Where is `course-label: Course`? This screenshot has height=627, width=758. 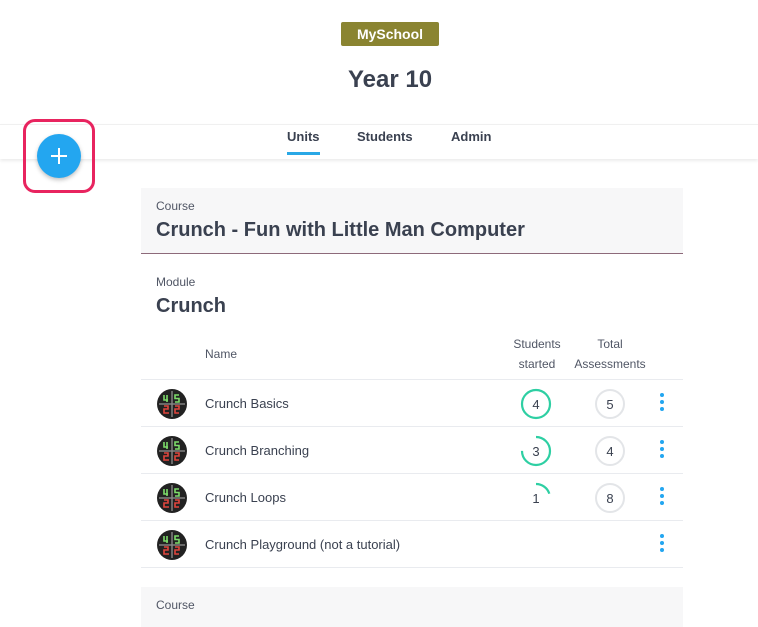 course-label: Course is located at coordinates (175, 206).